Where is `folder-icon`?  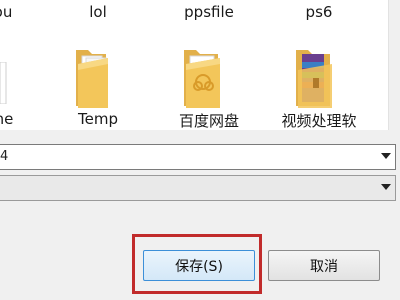
folder-icon is located at coordinates (94, 79).